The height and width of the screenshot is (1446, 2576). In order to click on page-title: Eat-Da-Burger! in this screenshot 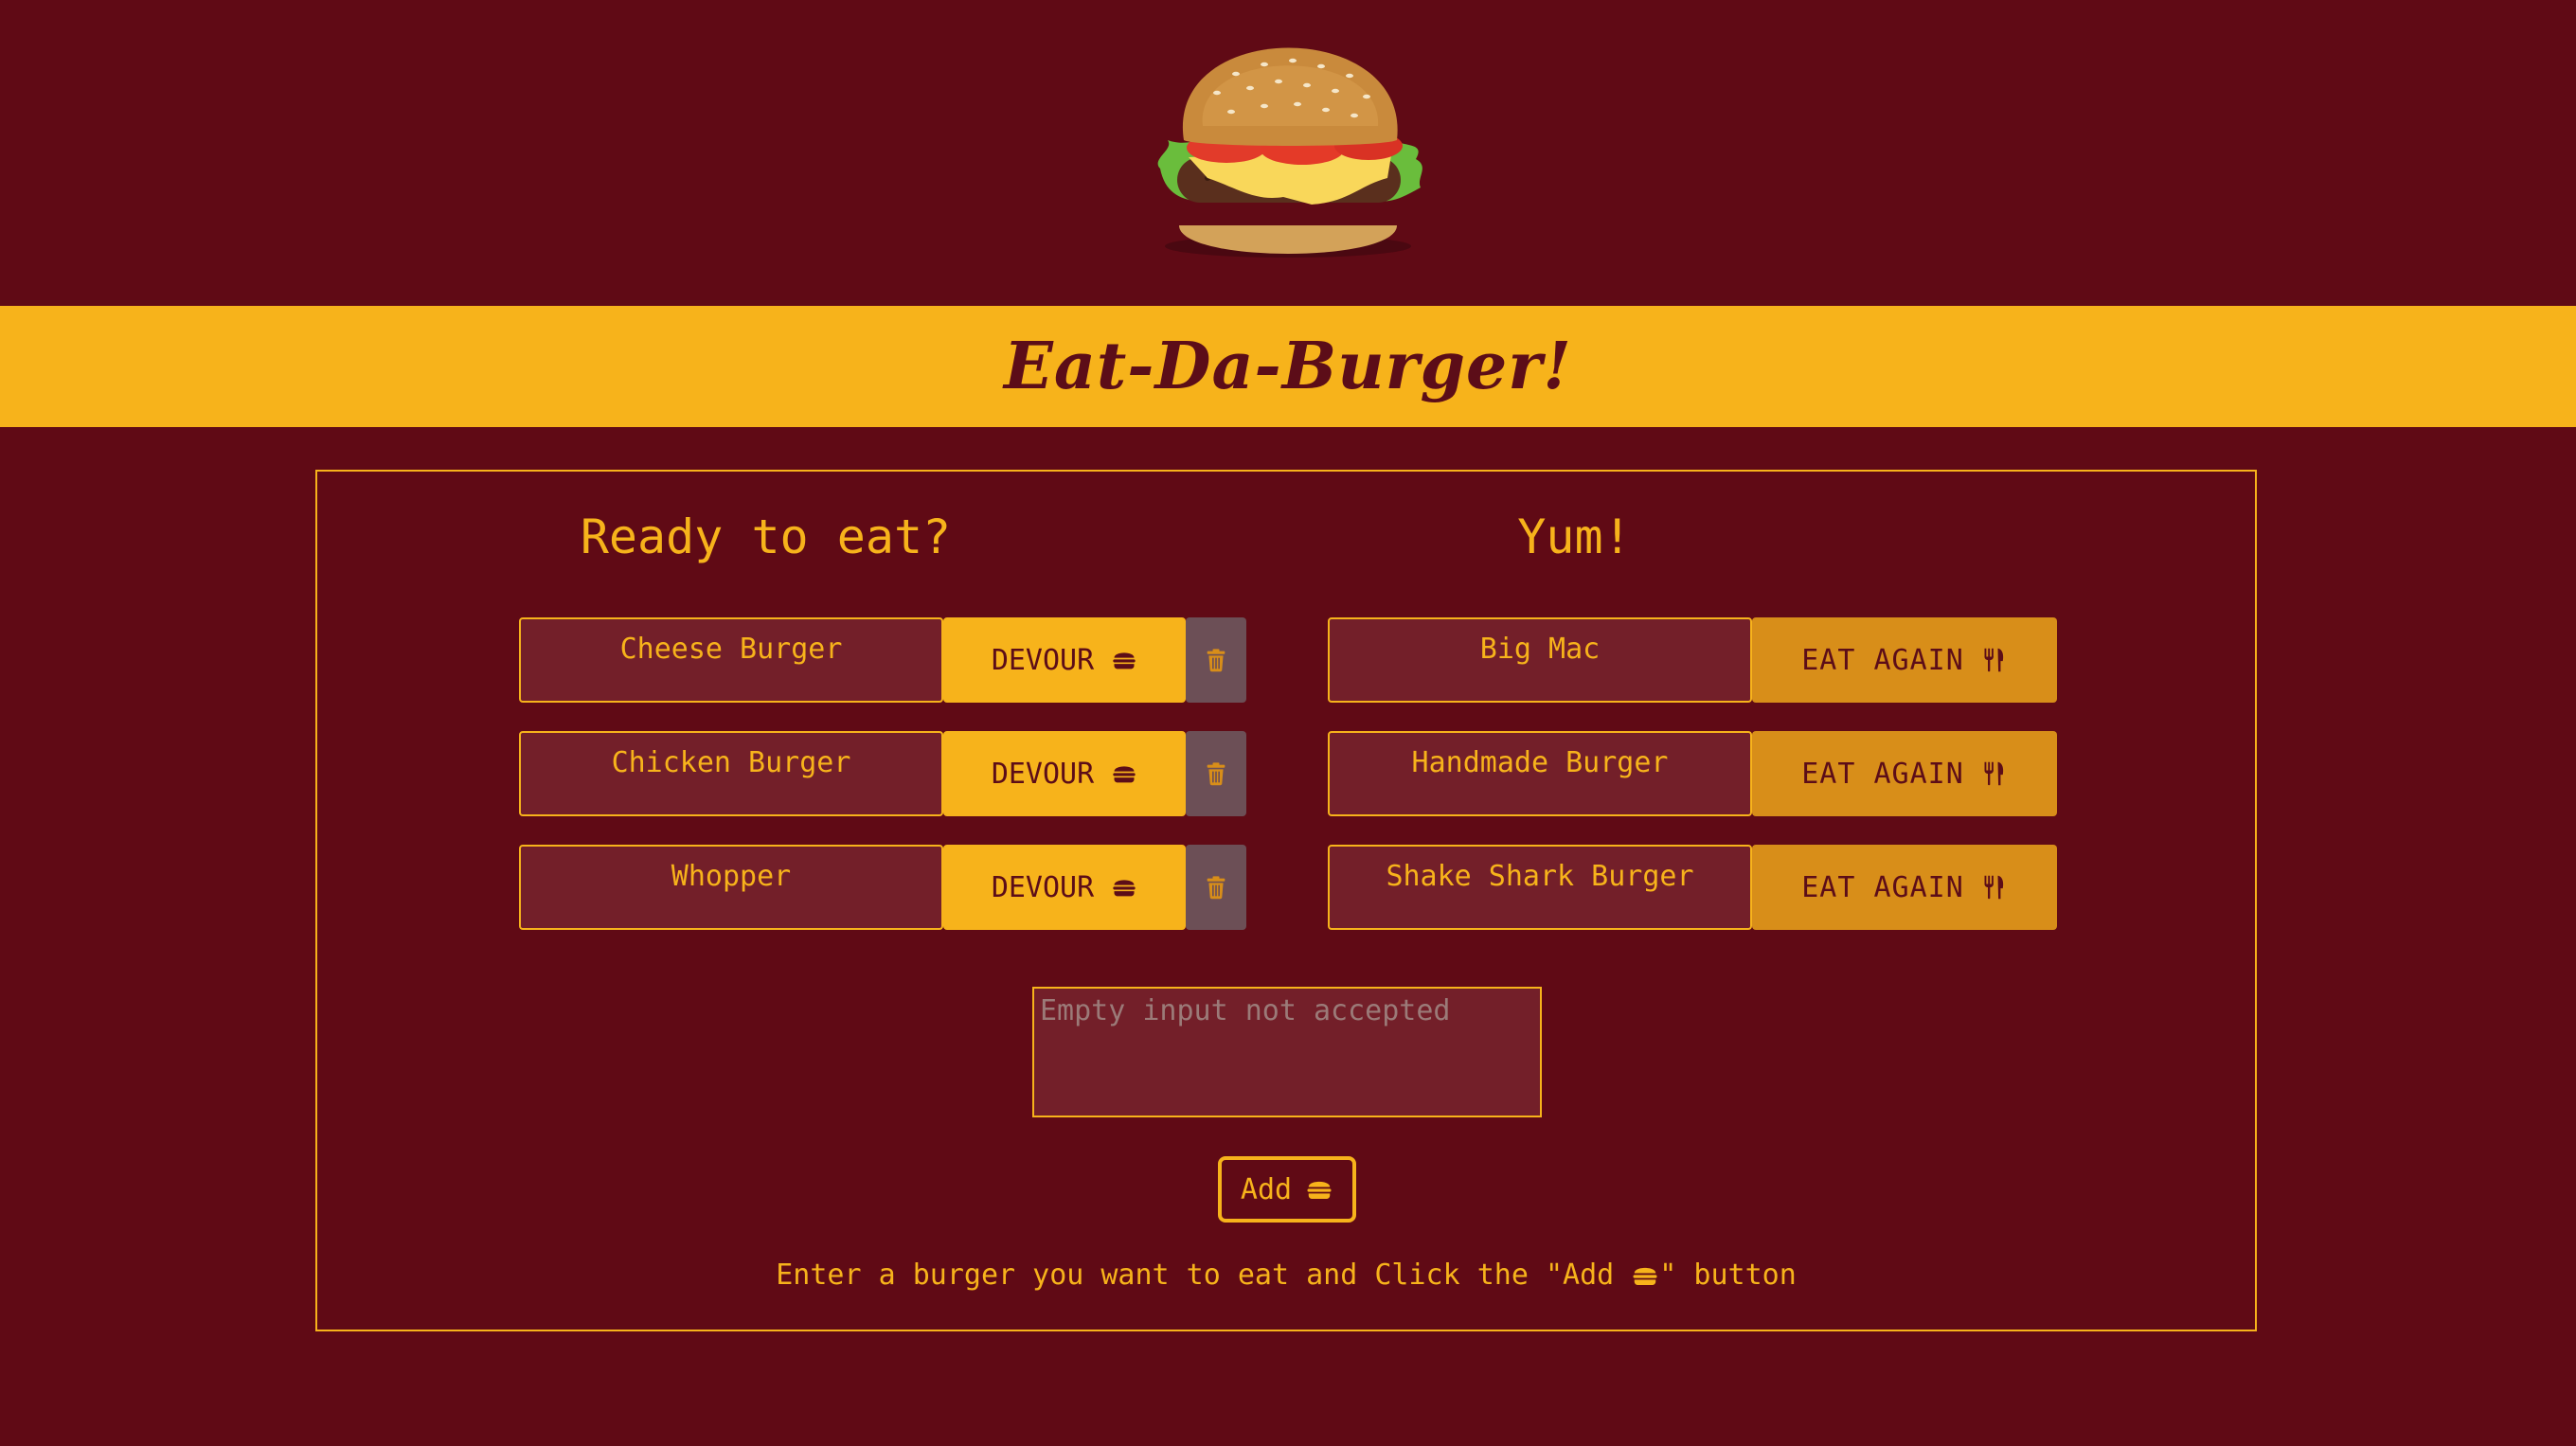, I will do `click(1287, 366)`.